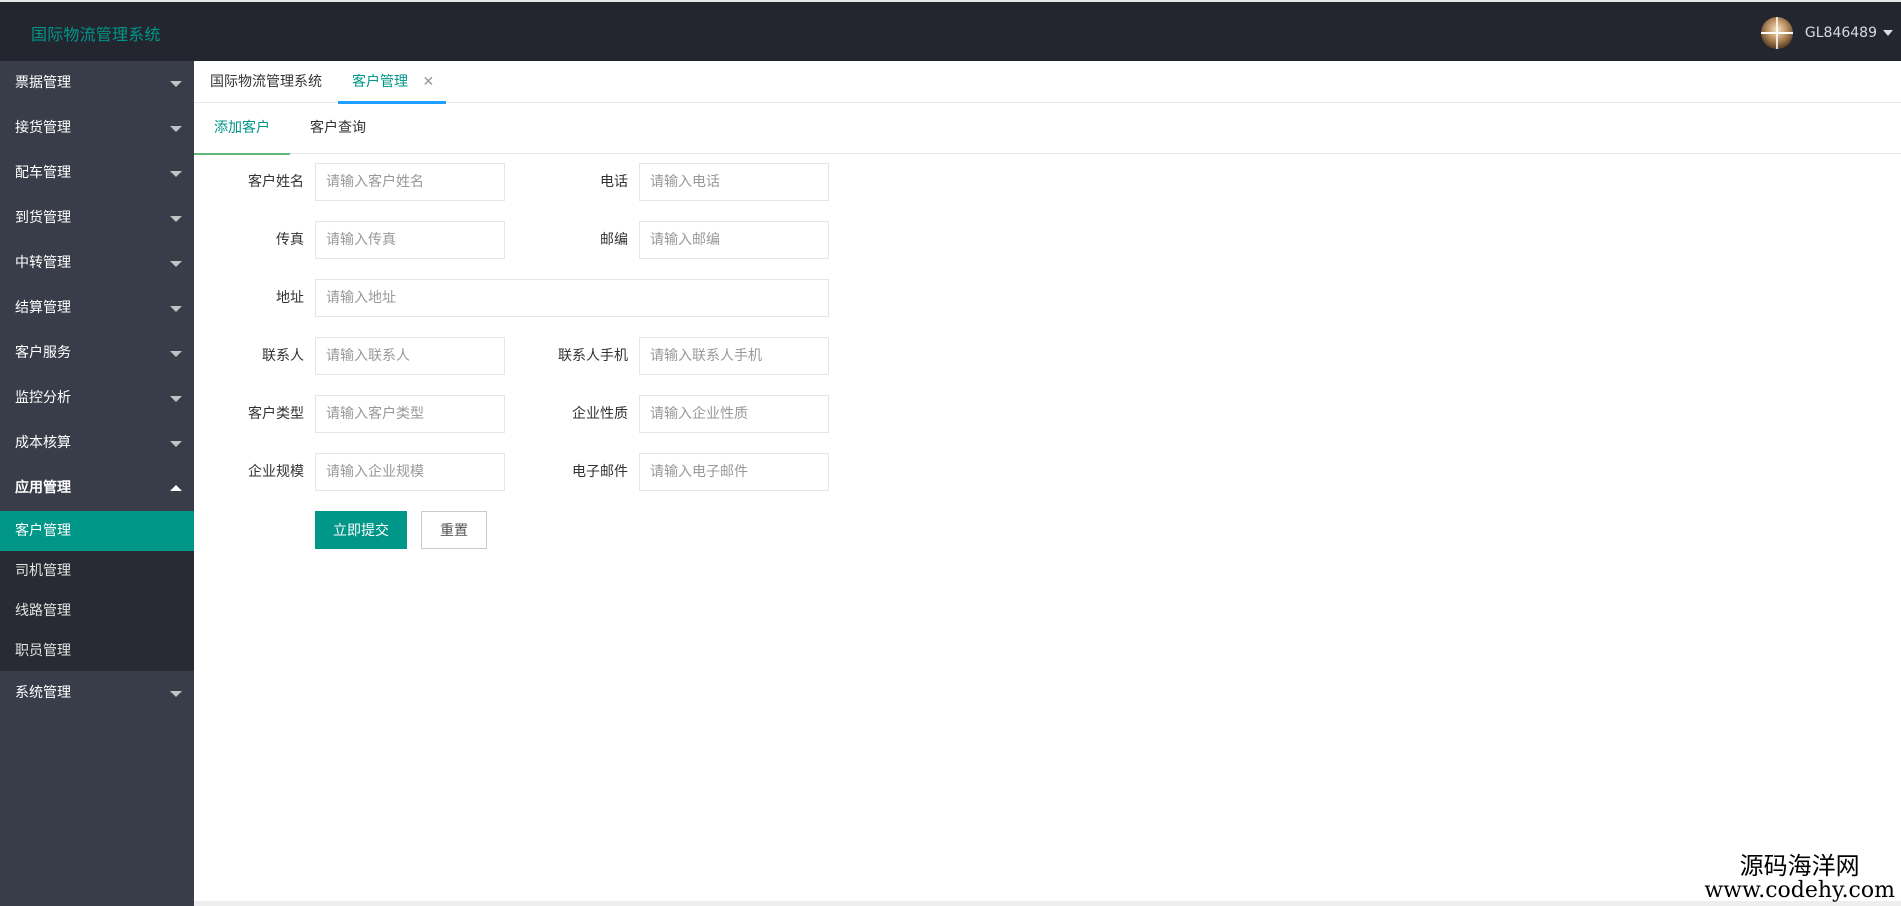 The width and height of the screenshot is (1901, 906). What do you see at coordinates (97, 693) in the screenshot?
I see `sidebar-item-system: 系统管理` at bounding box center [97, 693].